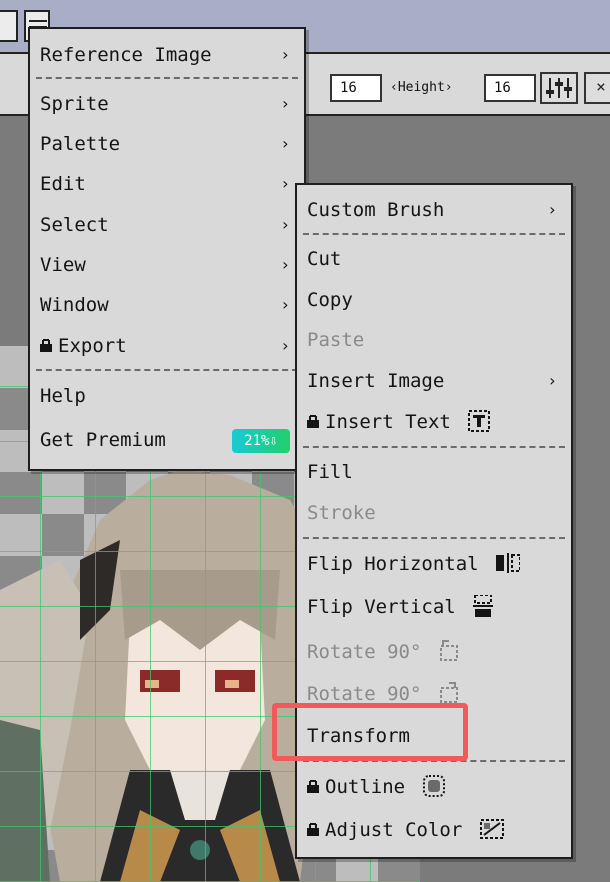 Image resolution: width=610 pixels, height=882 pixels. Describe the element at coordinates (508, 562) in the screenshot. I see `flip-horizontal-icon` at that location.